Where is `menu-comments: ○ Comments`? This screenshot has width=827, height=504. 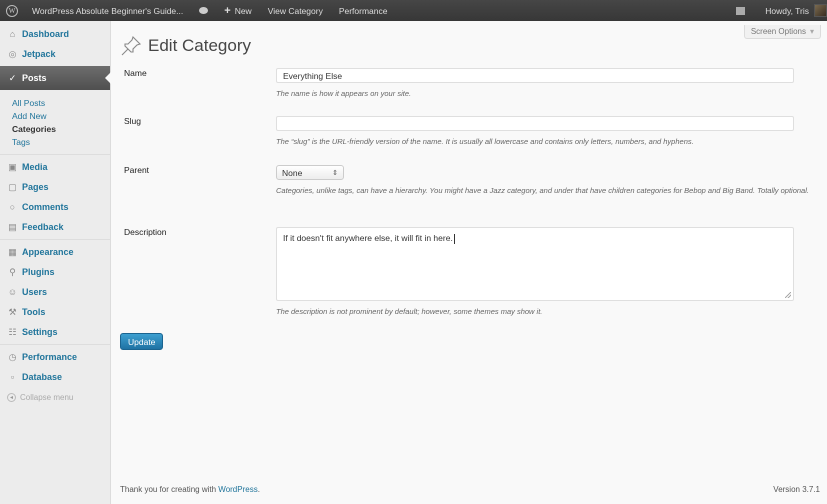 menu-comments: ○ Comments is located at coordinates (55, 207).